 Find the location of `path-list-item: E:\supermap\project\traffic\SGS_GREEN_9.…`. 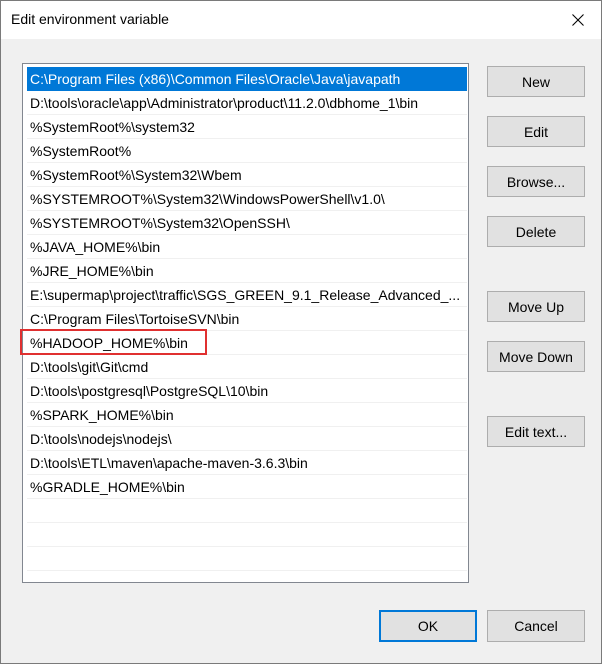

path-list-item: E:\supermap\project\traffic\SGS_GREEN_9.… is located at coordinates (247, 295).